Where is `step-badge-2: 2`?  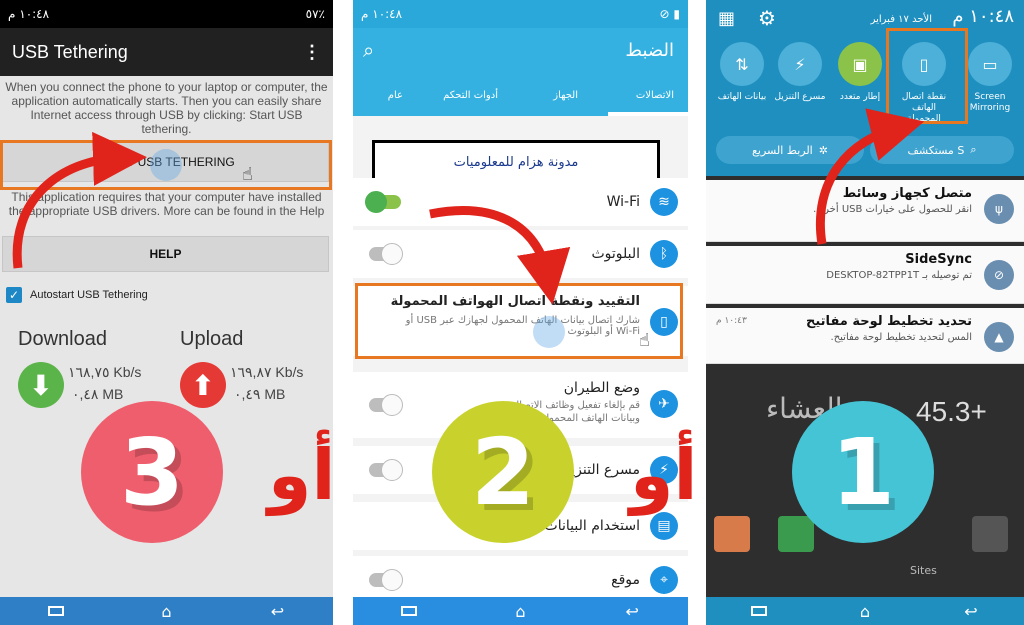 step-badge-2: 2 is located at coordinates (503, 472).